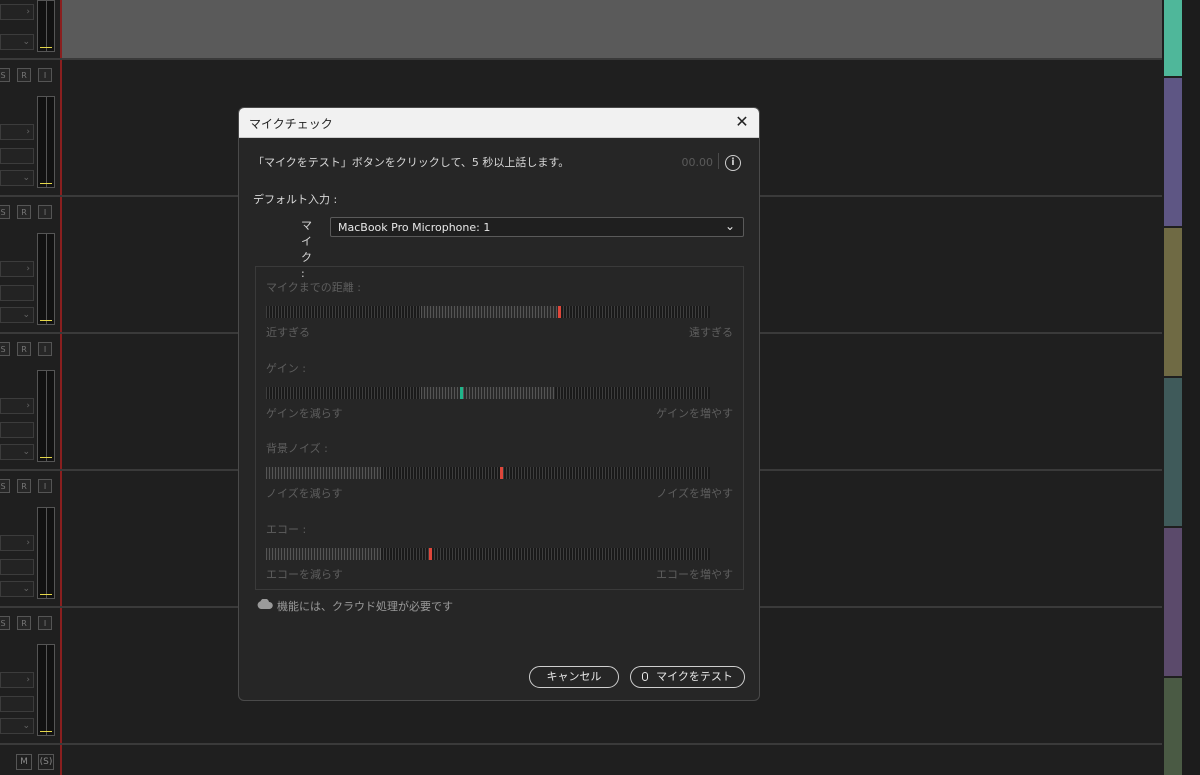 The image size is (1200, 775). I want to click on audio-clip, so click(612, 29).